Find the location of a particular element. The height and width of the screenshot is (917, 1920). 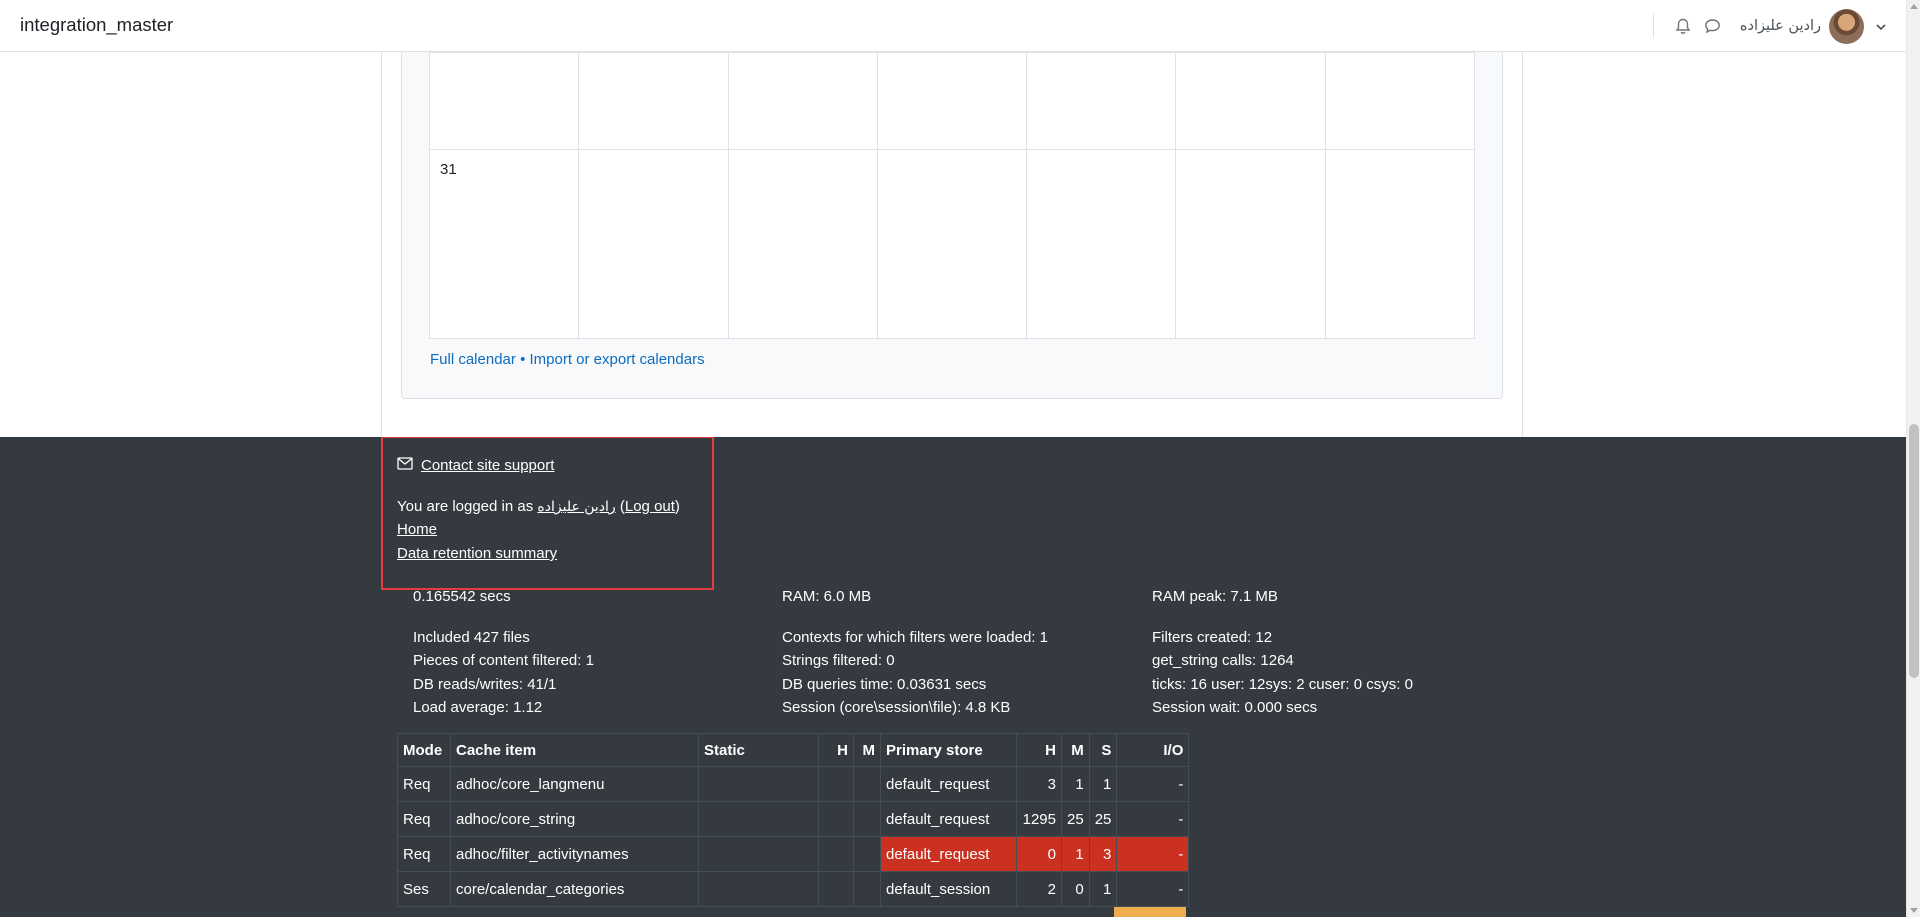

col-header-hits: H is located at coordinates (1039, 750).